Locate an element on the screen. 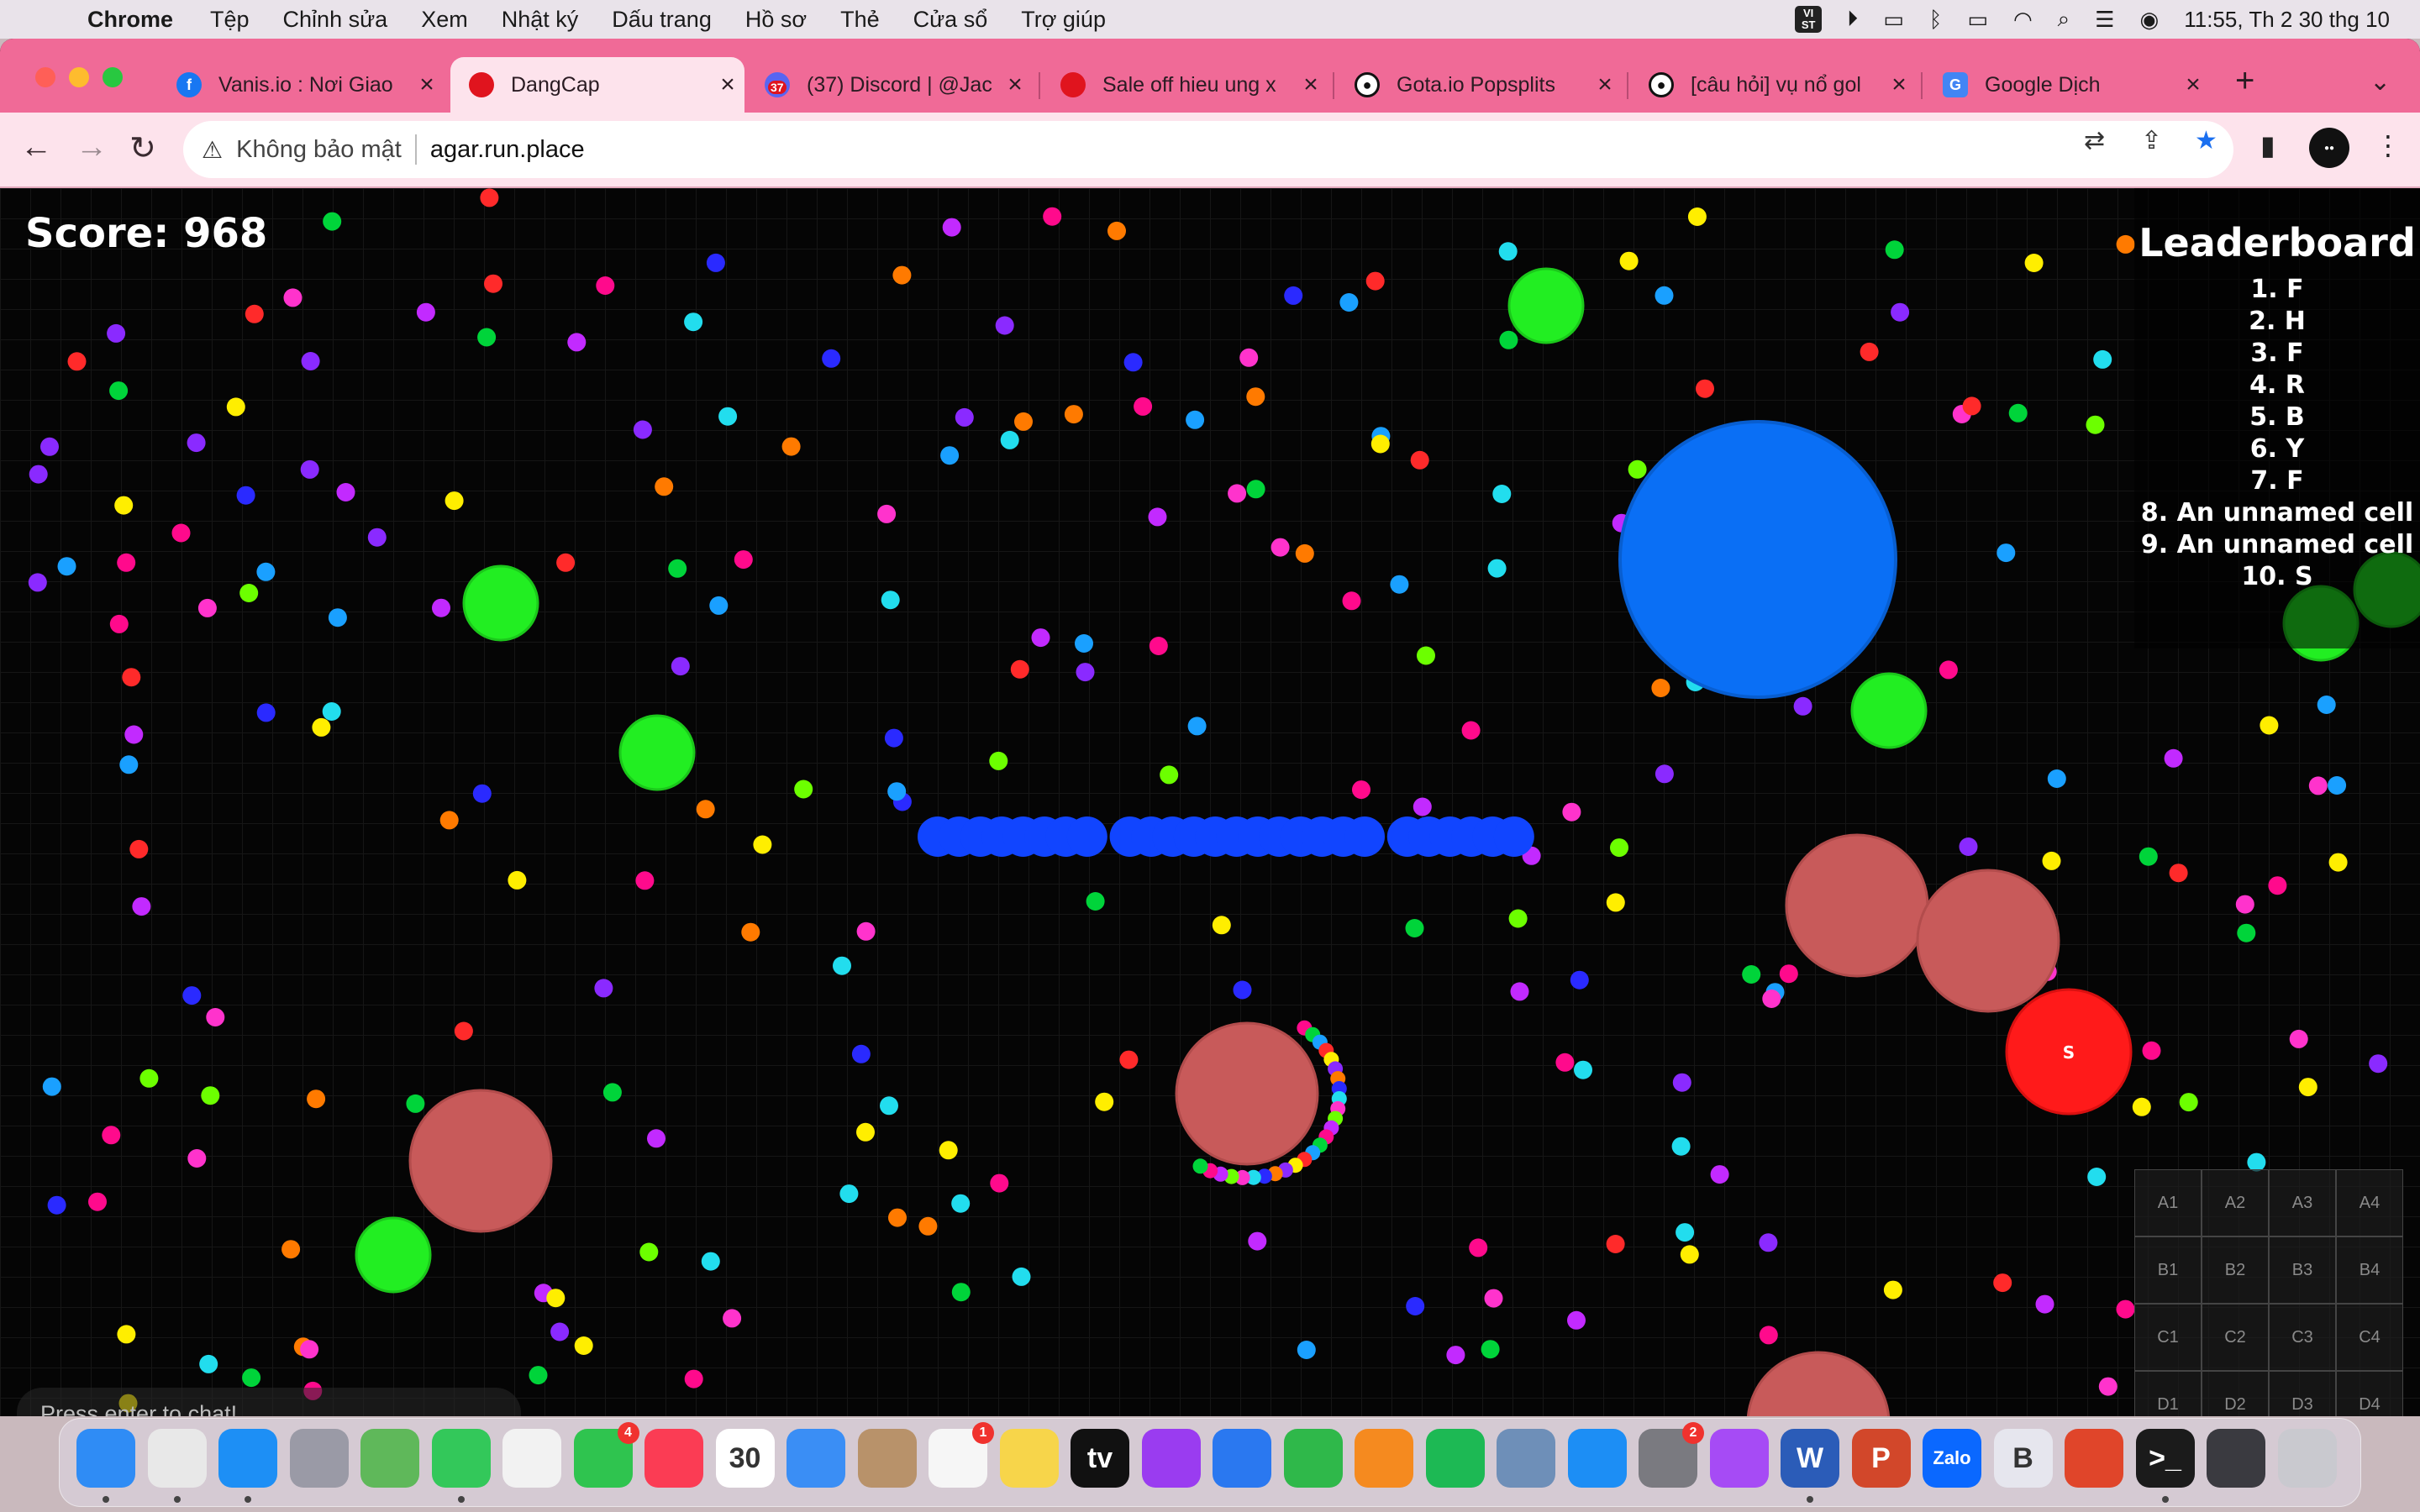 This screenshot has width=2420, height=1512. bookmark-star-icon: ★ is located at coordinates (2206, 140).